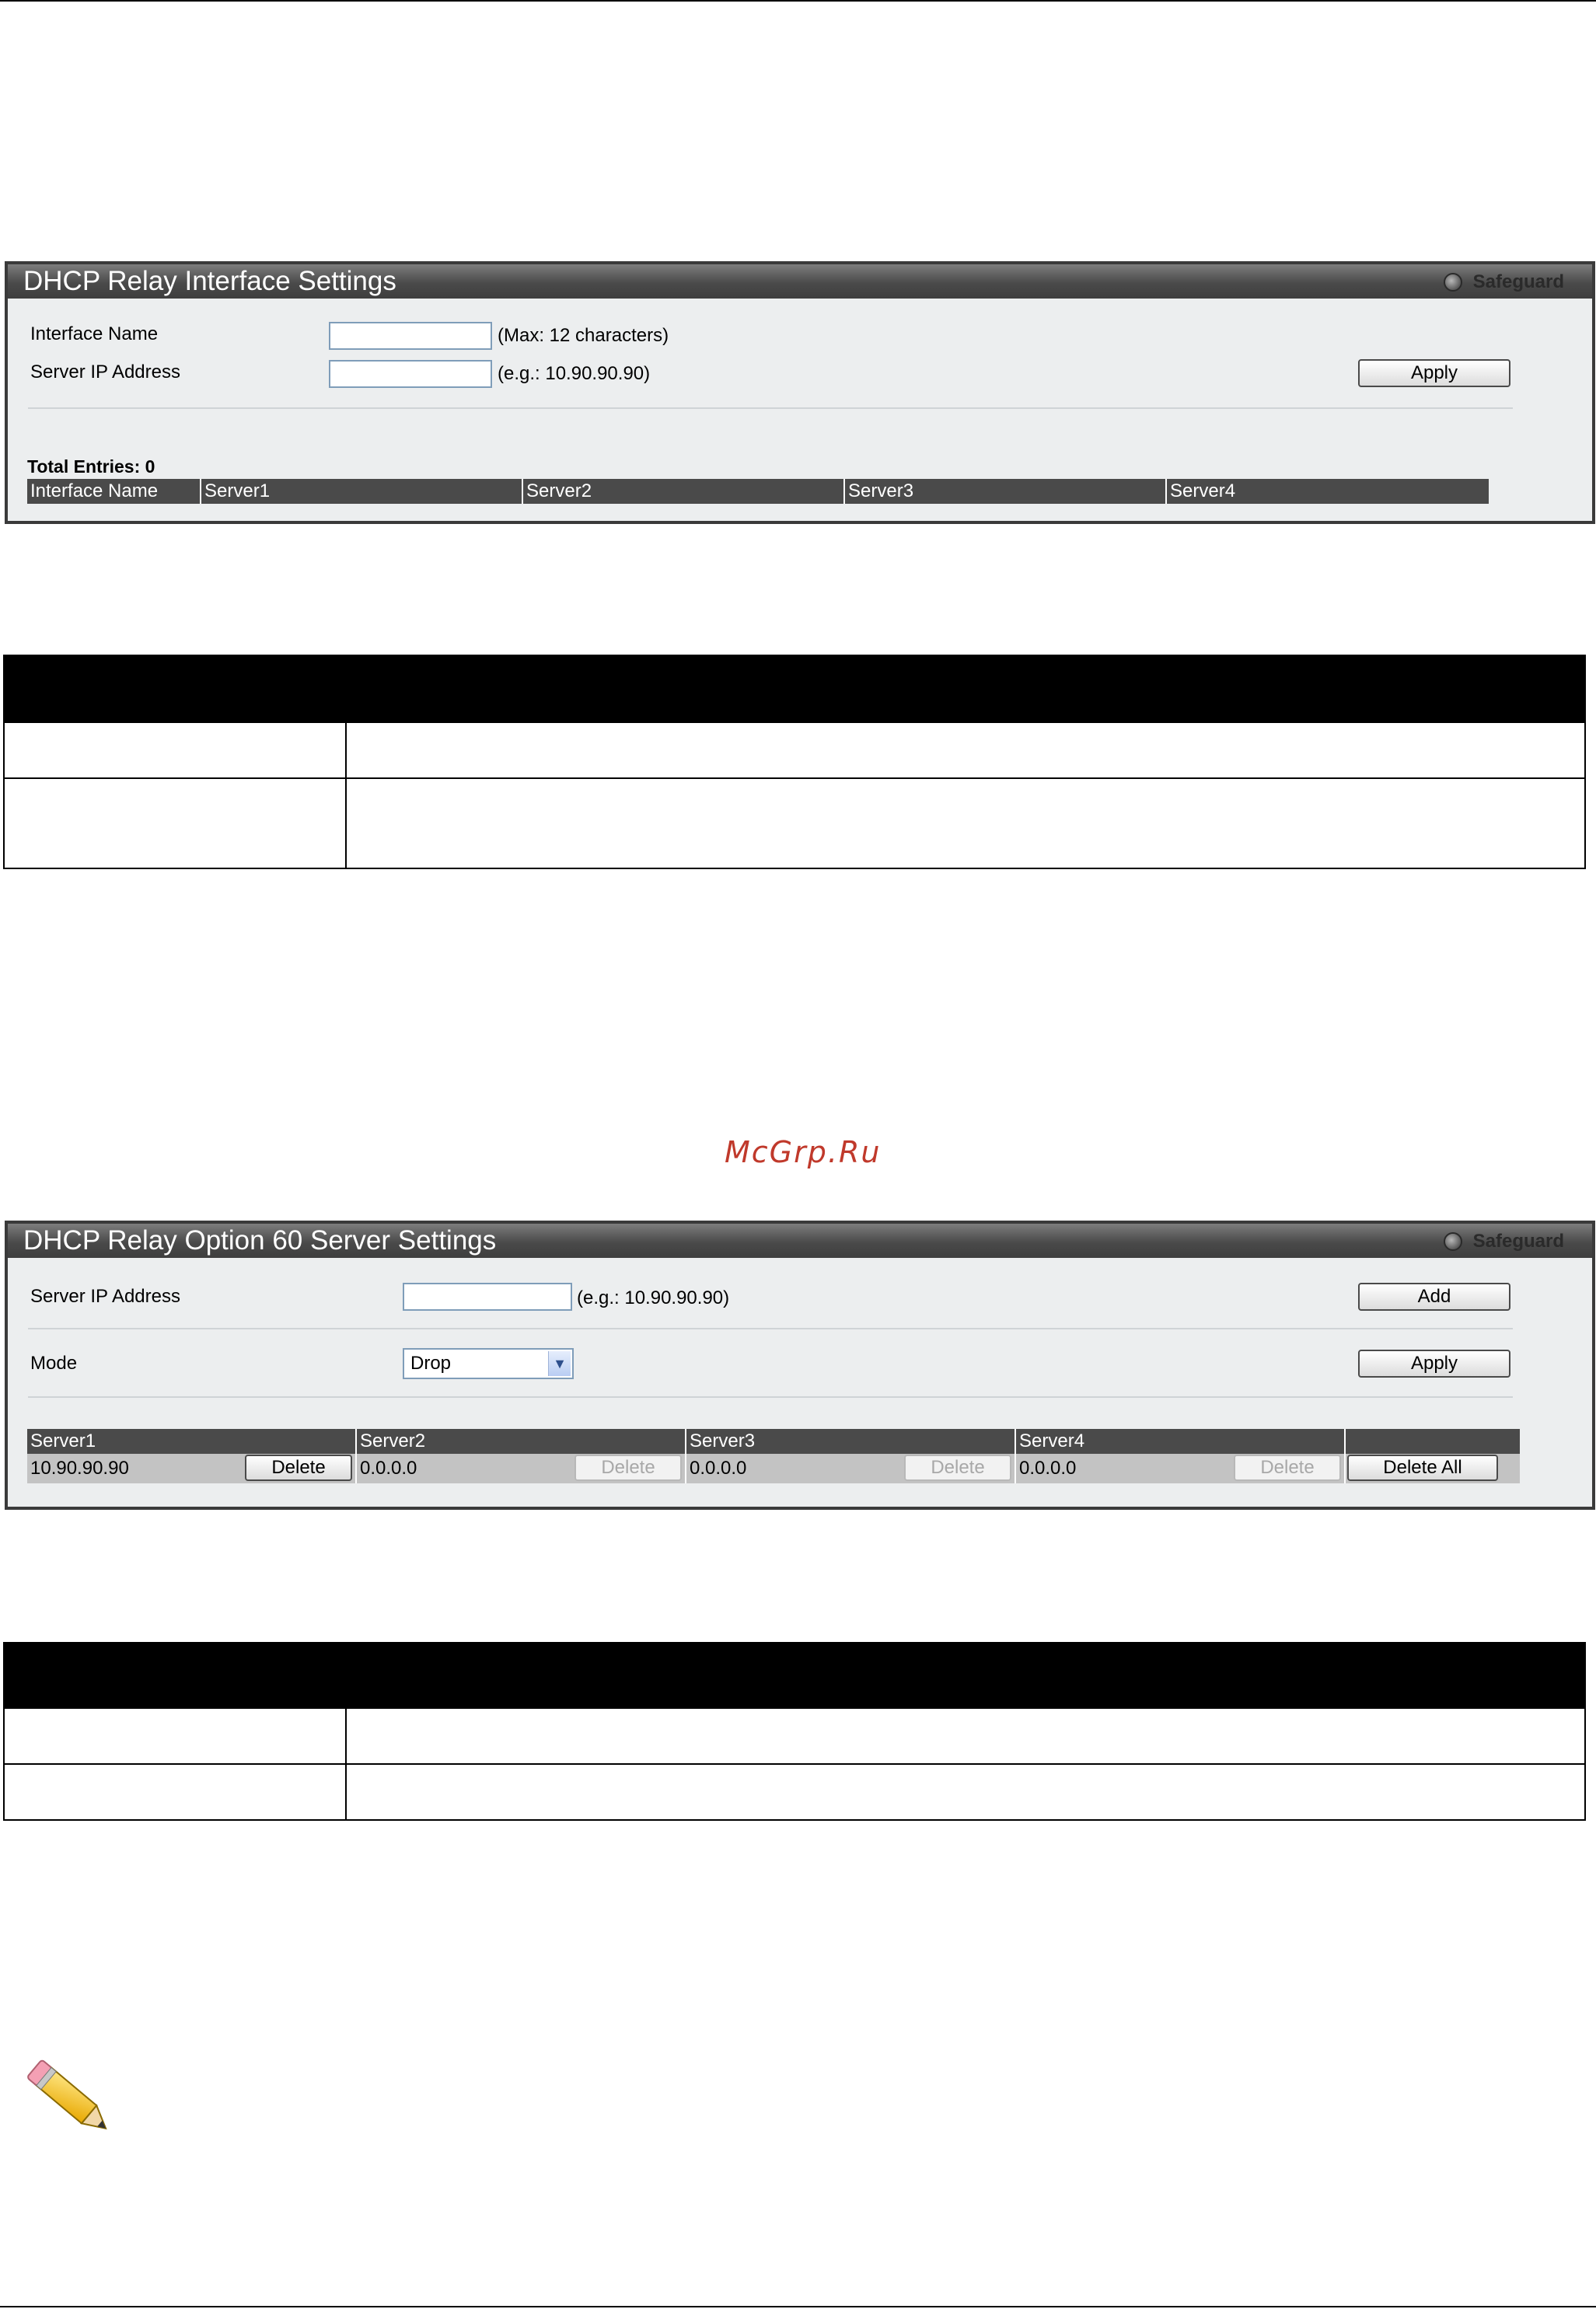  What do you see at coordinates (804, 1152) in the screenshot?
I see `watermark-text: McGrp.Ru` at bounding box center [804, 1152].